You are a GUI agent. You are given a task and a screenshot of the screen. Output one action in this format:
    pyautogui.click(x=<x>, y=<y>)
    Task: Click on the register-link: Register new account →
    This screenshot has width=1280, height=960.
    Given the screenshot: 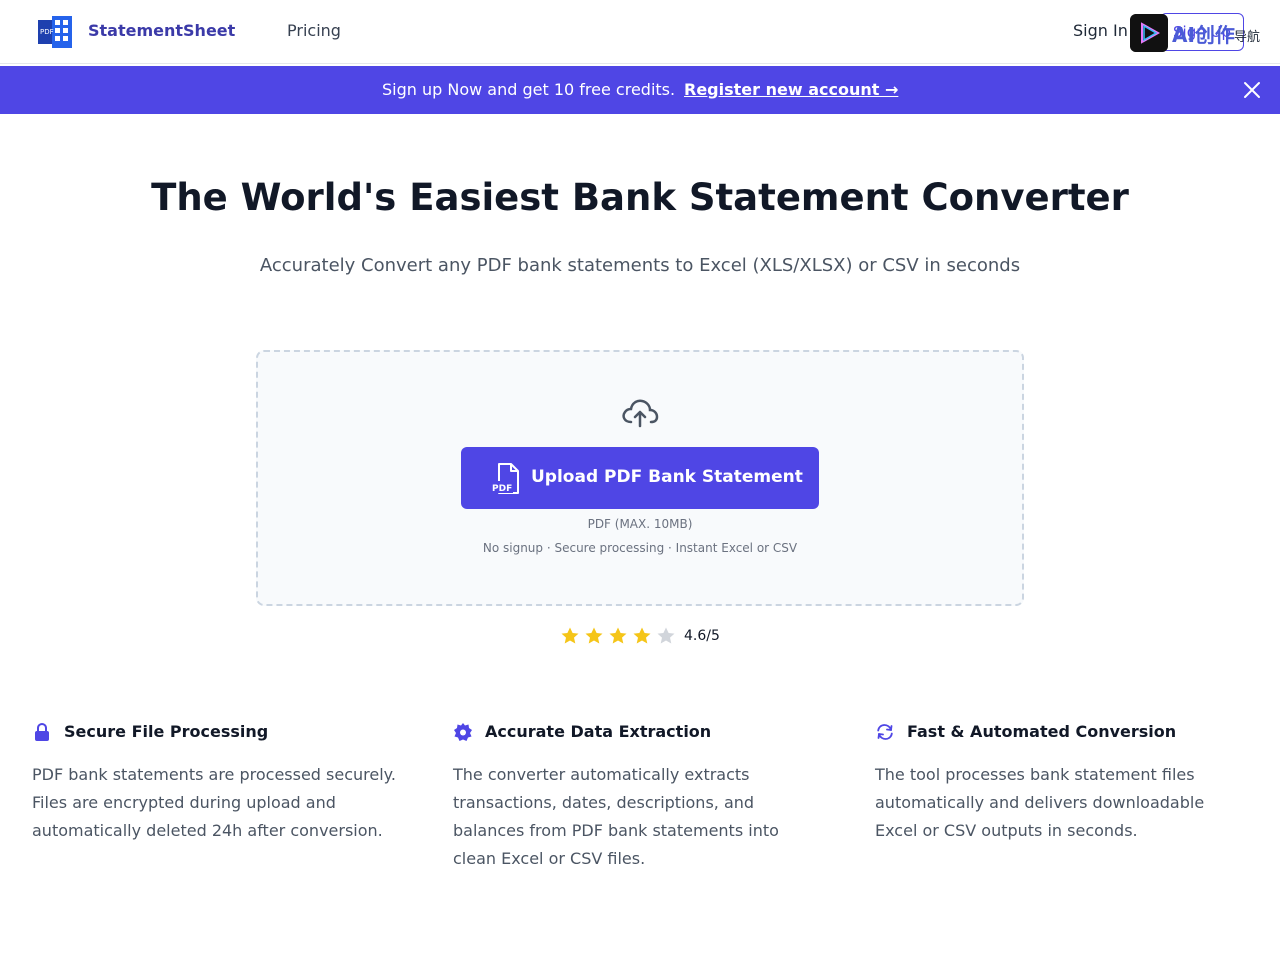 What is the action you would take?
    pyautogui.click(x=791, y=89)
    